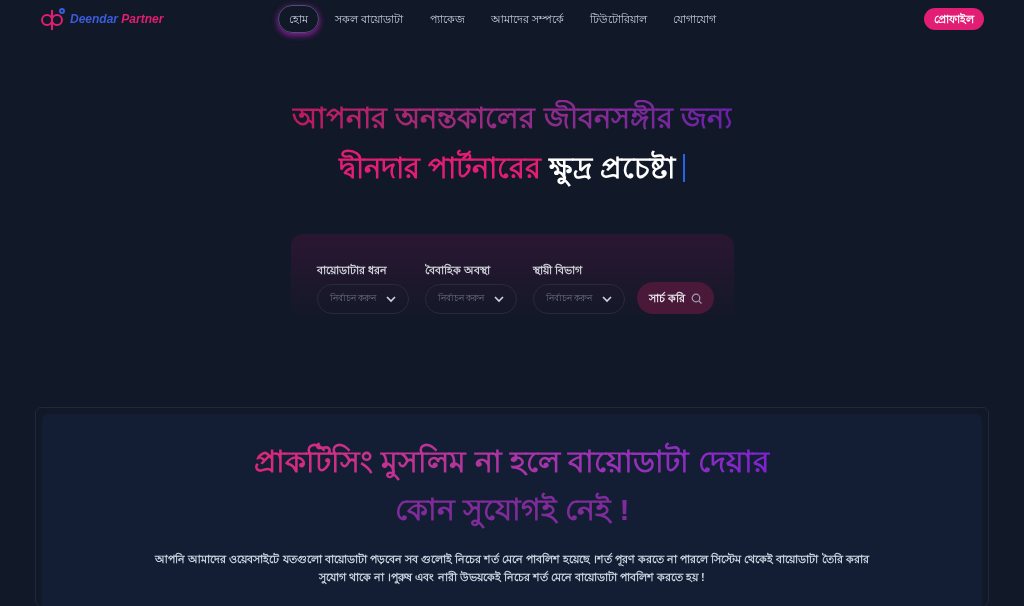 This screenshot has height=606, width=1024. I want to click on profile-button: প্রোফাইল, so click(954, 19).